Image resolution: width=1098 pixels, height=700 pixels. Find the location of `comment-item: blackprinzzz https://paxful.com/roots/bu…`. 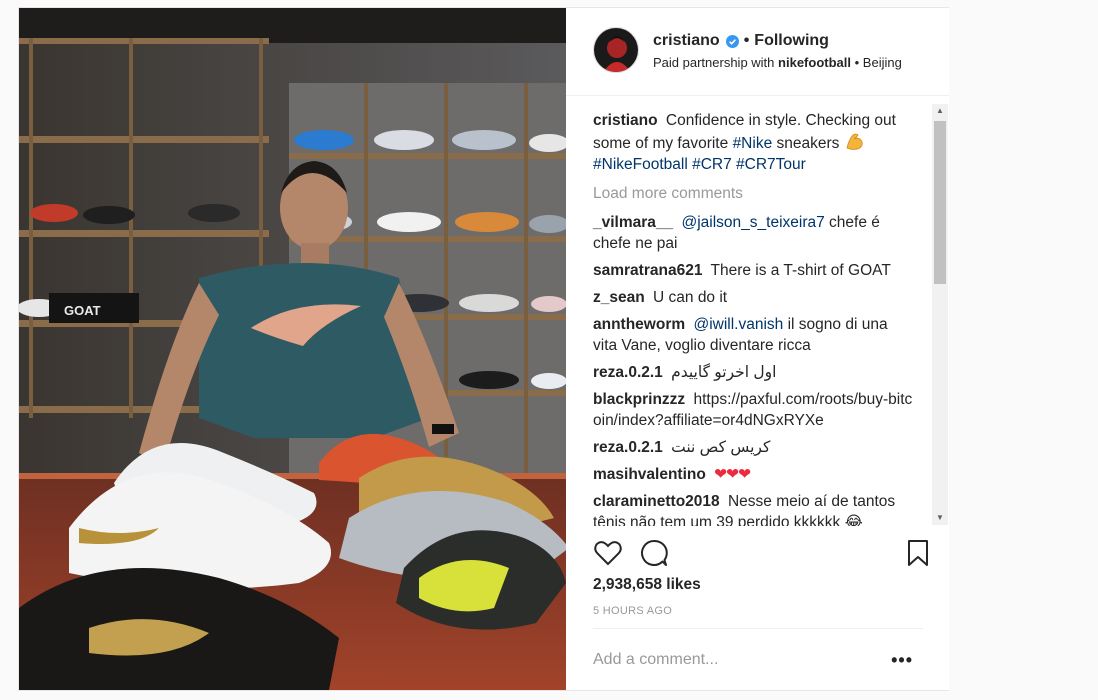

comment-item: blackprinzzz https://paxful.com/roots/bu… is located at coordinates (753, 410).